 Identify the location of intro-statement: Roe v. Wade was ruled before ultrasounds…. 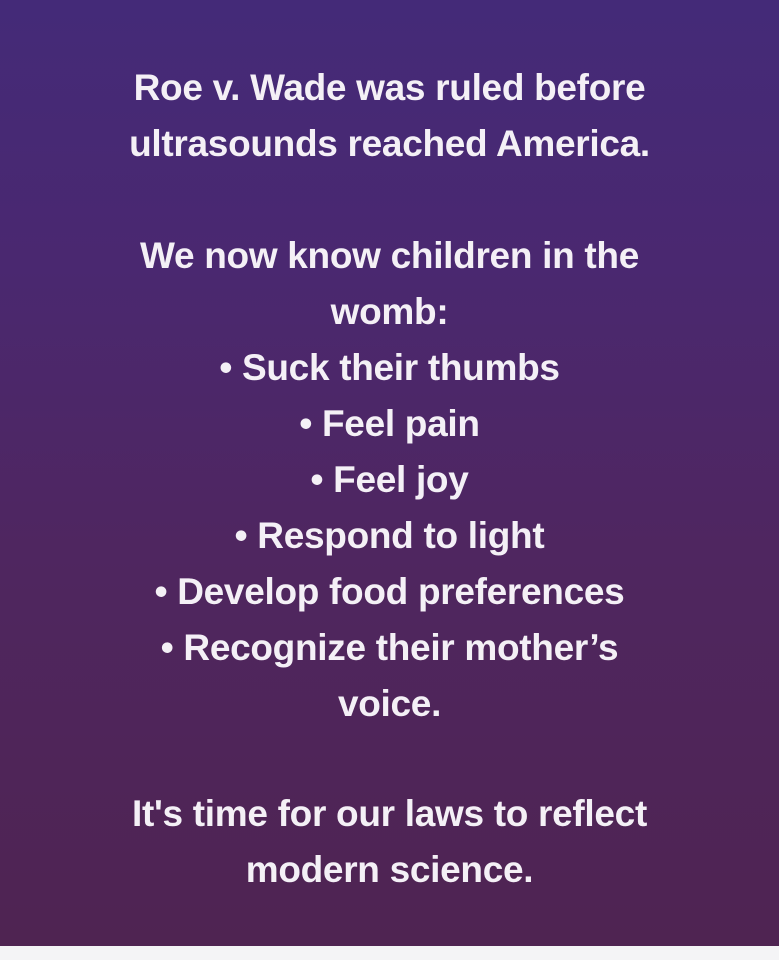
(389, 116).